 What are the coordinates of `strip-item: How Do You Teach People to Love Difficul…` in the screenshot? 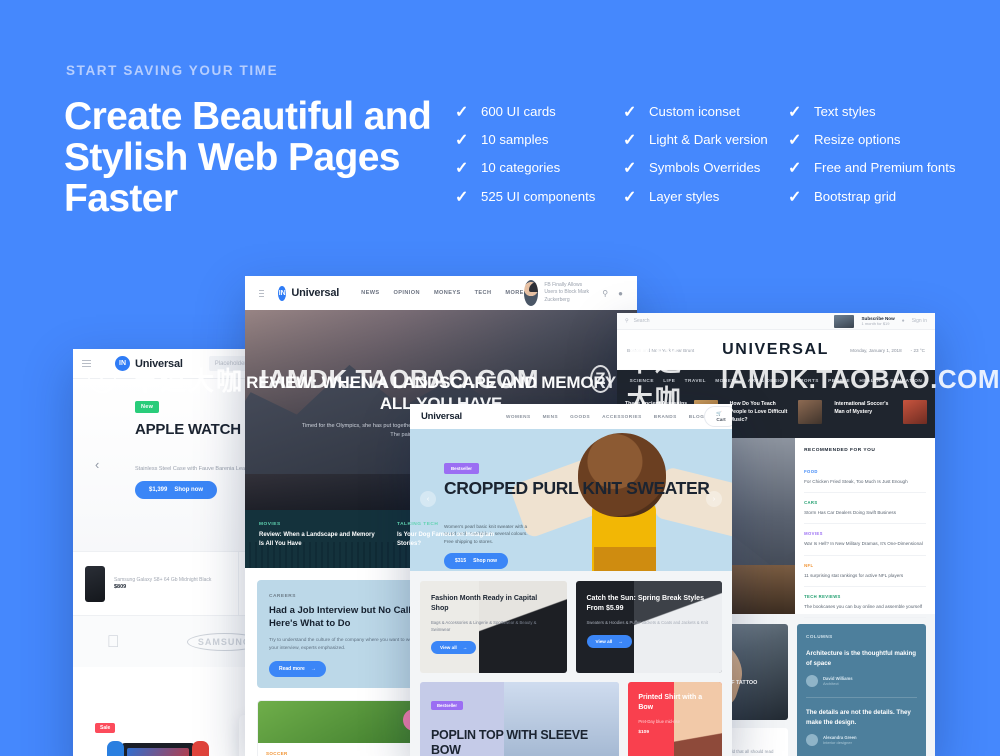 It's located at (776, 412).